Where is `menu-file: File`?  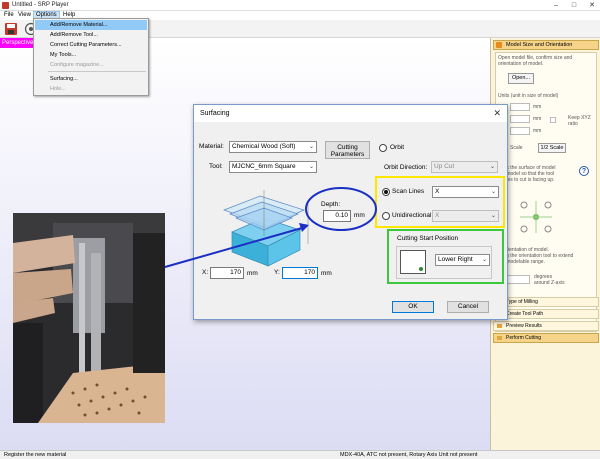 menu-file: File is located at coordinates (9, 15).